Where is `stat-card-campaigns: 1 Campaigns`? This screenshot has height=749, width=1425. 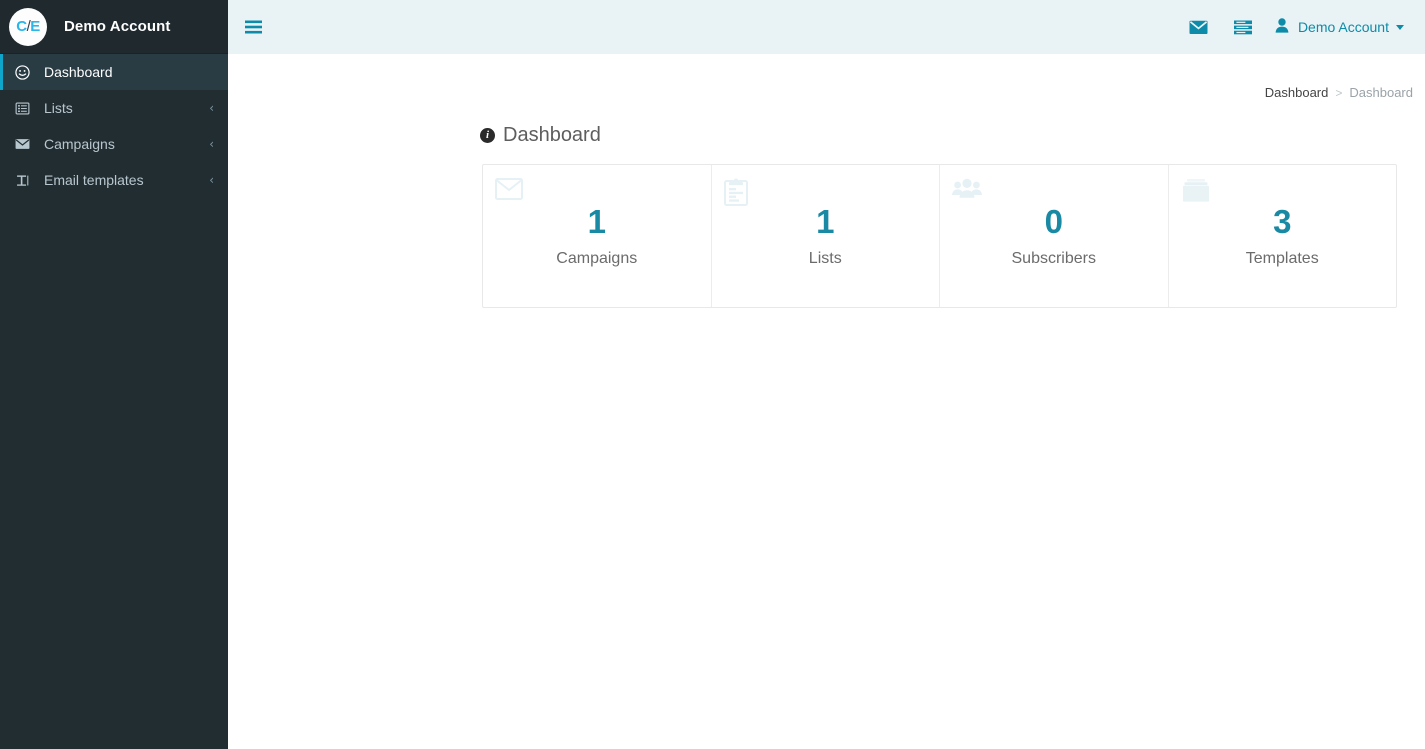 stat-card-campaigns: 1 Campaigns is located at coordinates (597, 236).